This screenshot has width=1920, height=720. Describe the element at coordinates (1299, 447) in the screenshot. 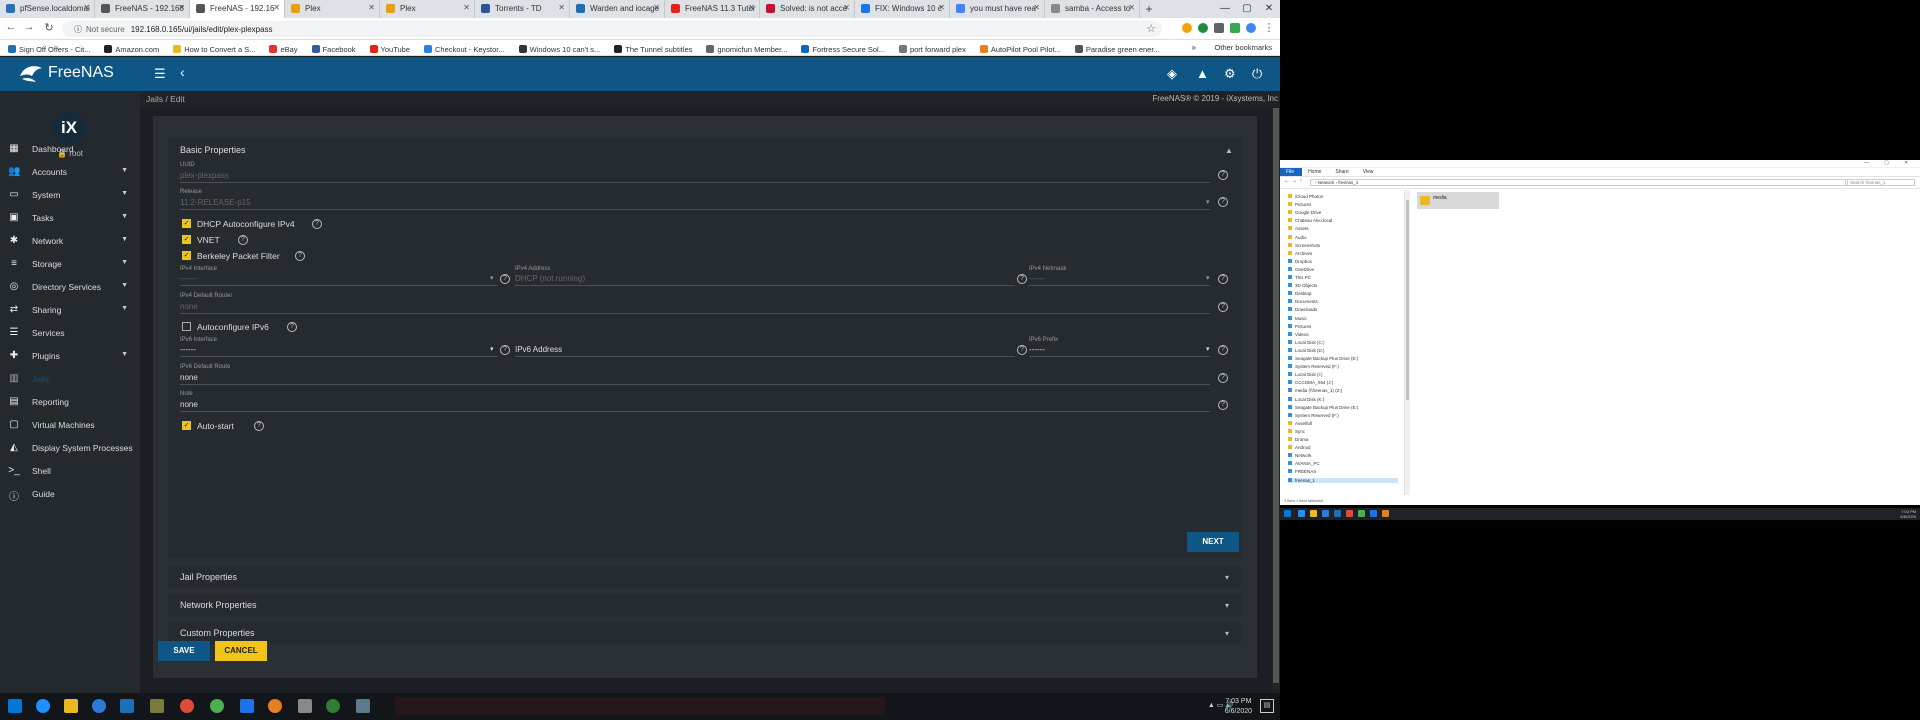

I see `explorer-nav-item: Android` at that location.